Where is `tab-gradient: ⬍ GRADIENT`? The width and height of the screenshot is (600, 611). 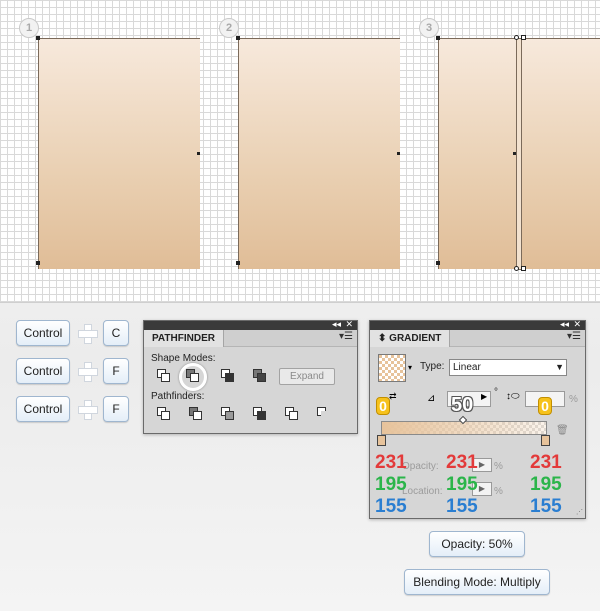 tab-gradient: ⬍ GRADIENT is located at coordinates (410, 338).